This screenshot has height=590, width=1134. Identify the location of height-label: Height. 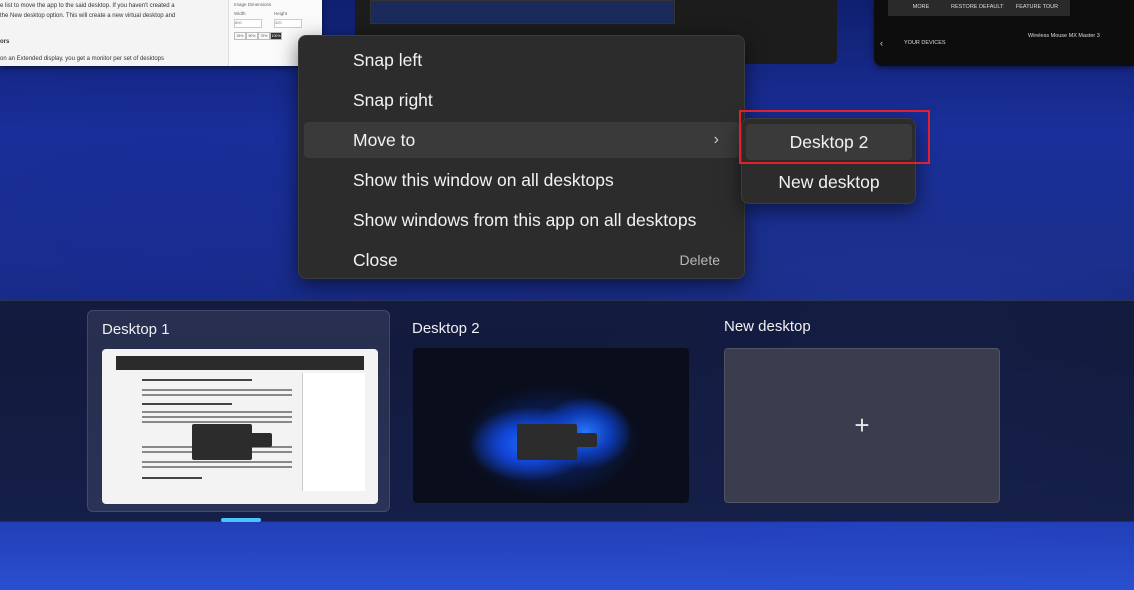
(281, 13).